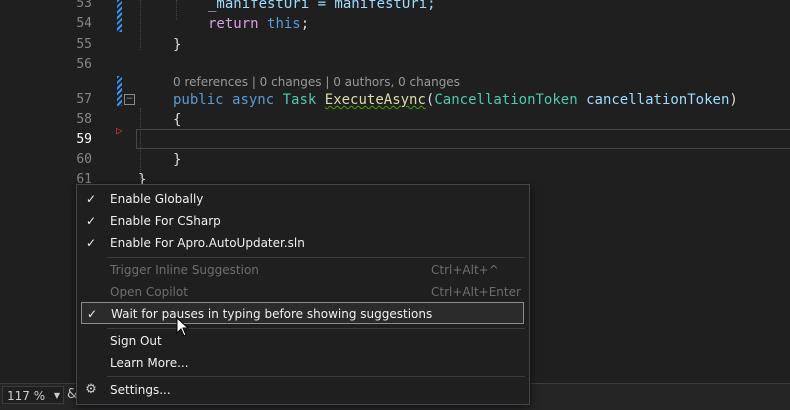 The height and width of the screenshot is (410, 790). I want to click on code-line: return this;, so click(258, 24).